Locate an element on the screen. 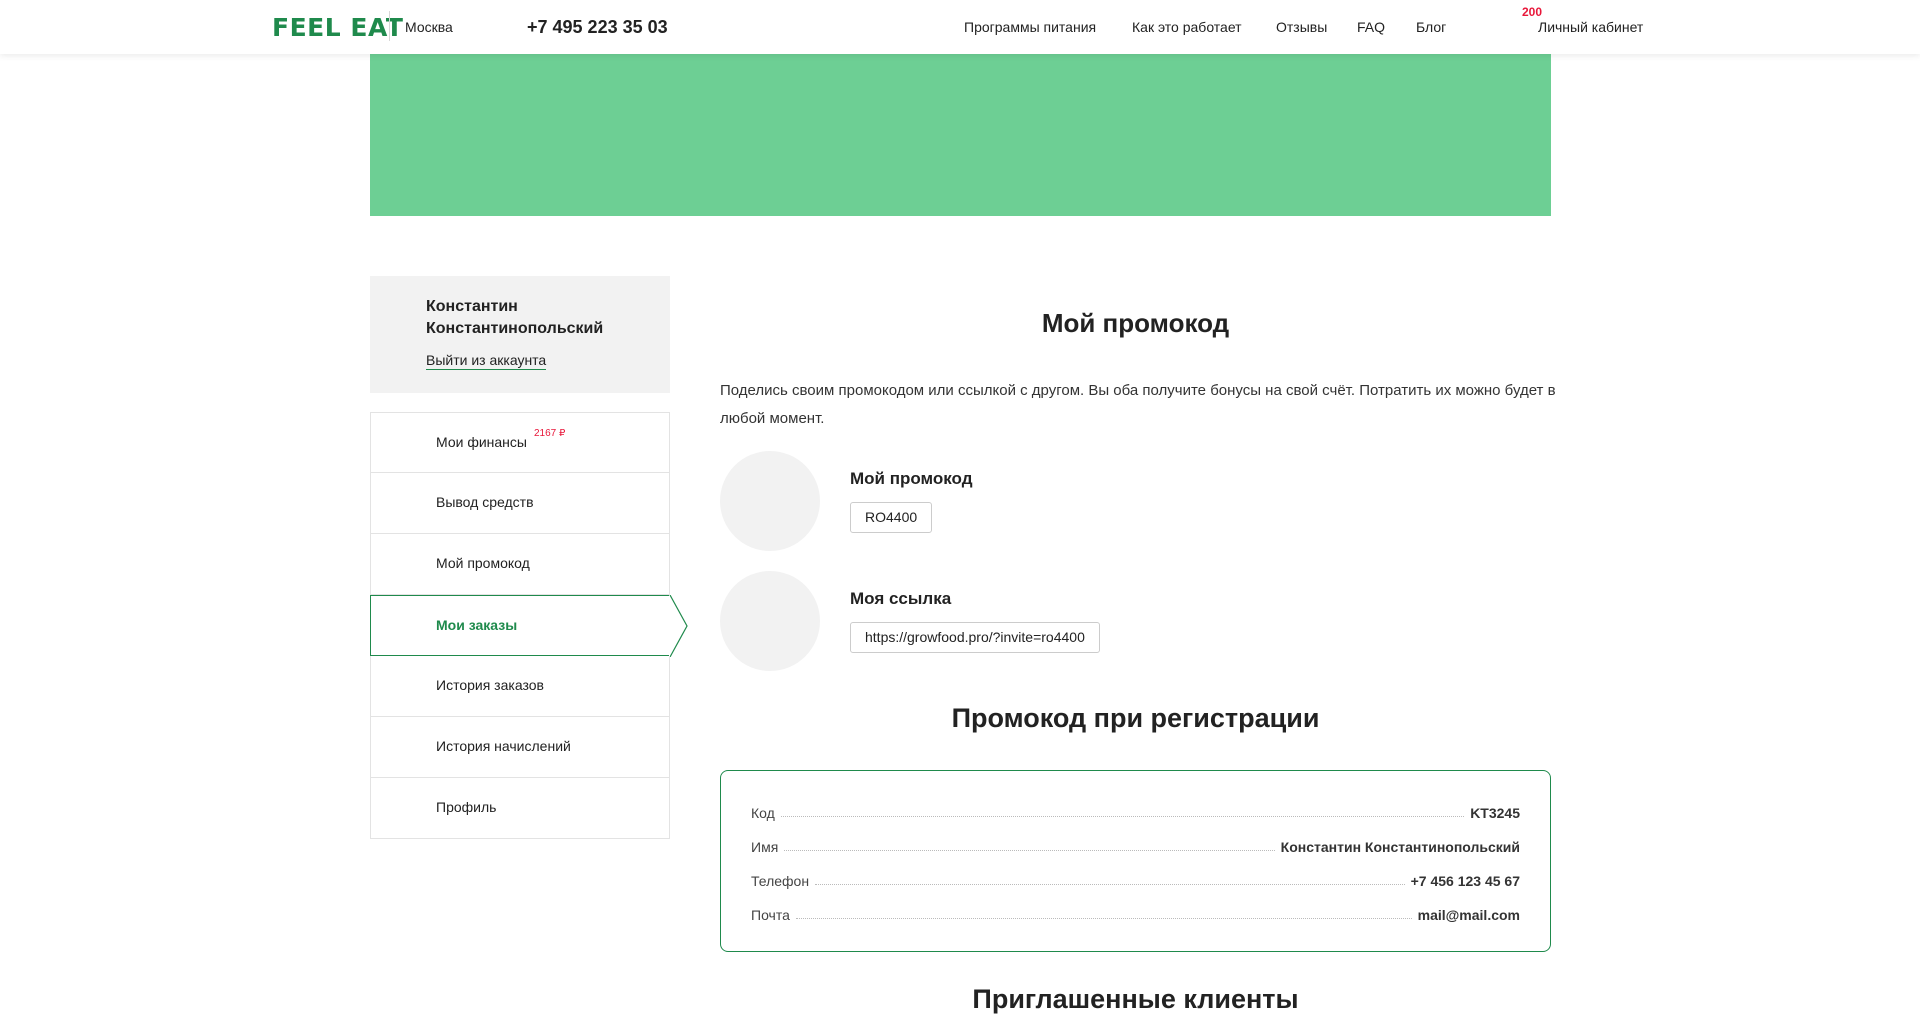 The width and height of the screenshot is (1920, 1024). logo-divider is located at coordinates (389, 26).